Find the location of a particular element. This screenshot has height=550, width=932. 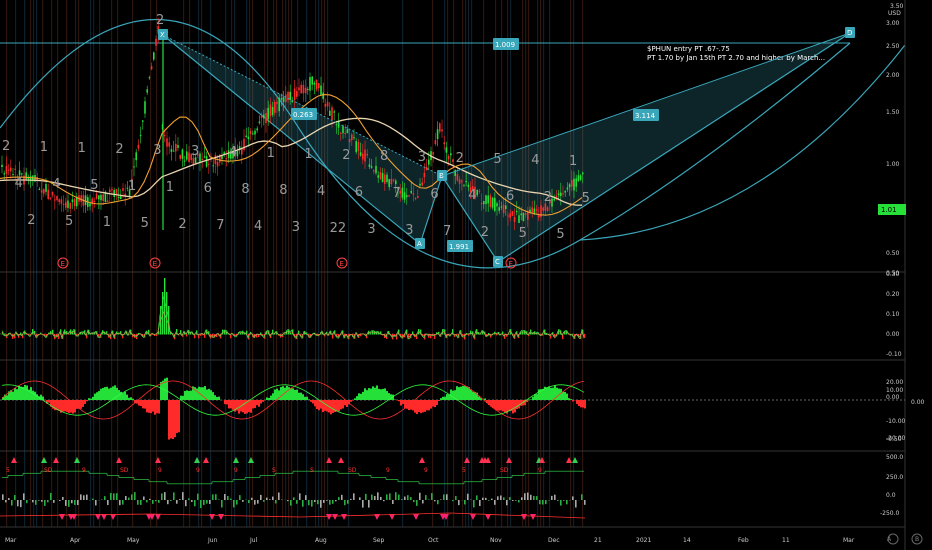

osc2-red-line is located at coordinates (111, 418).